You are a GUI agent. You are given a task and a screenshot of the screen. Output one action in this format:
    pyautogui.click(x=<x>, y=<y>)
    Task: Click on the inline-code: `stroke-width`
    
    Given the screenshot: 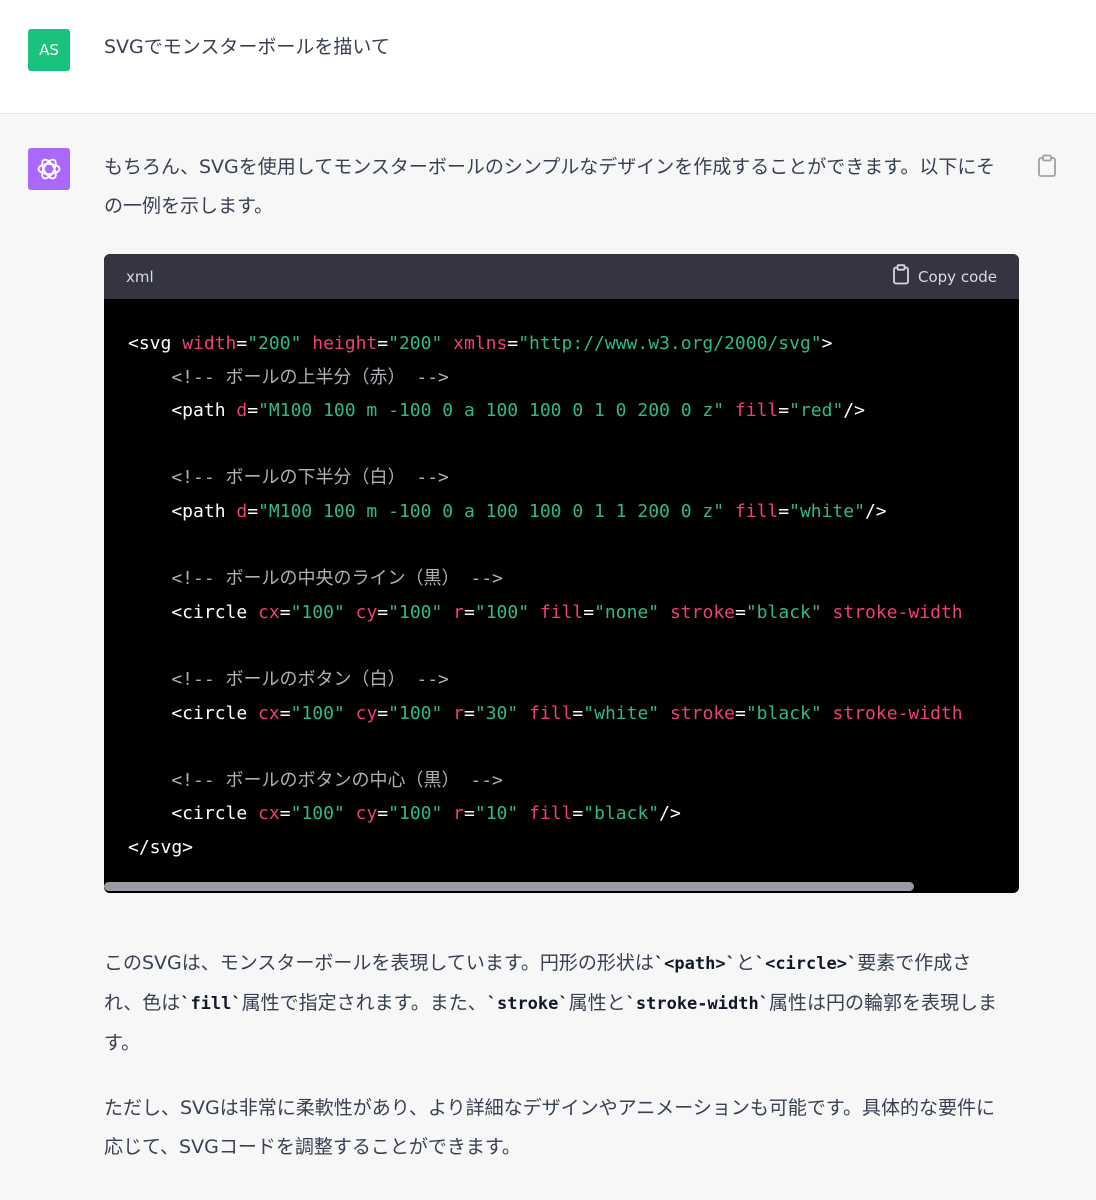 What is the action you would take?
    pyautogui.click(x=697, y=1004)
    